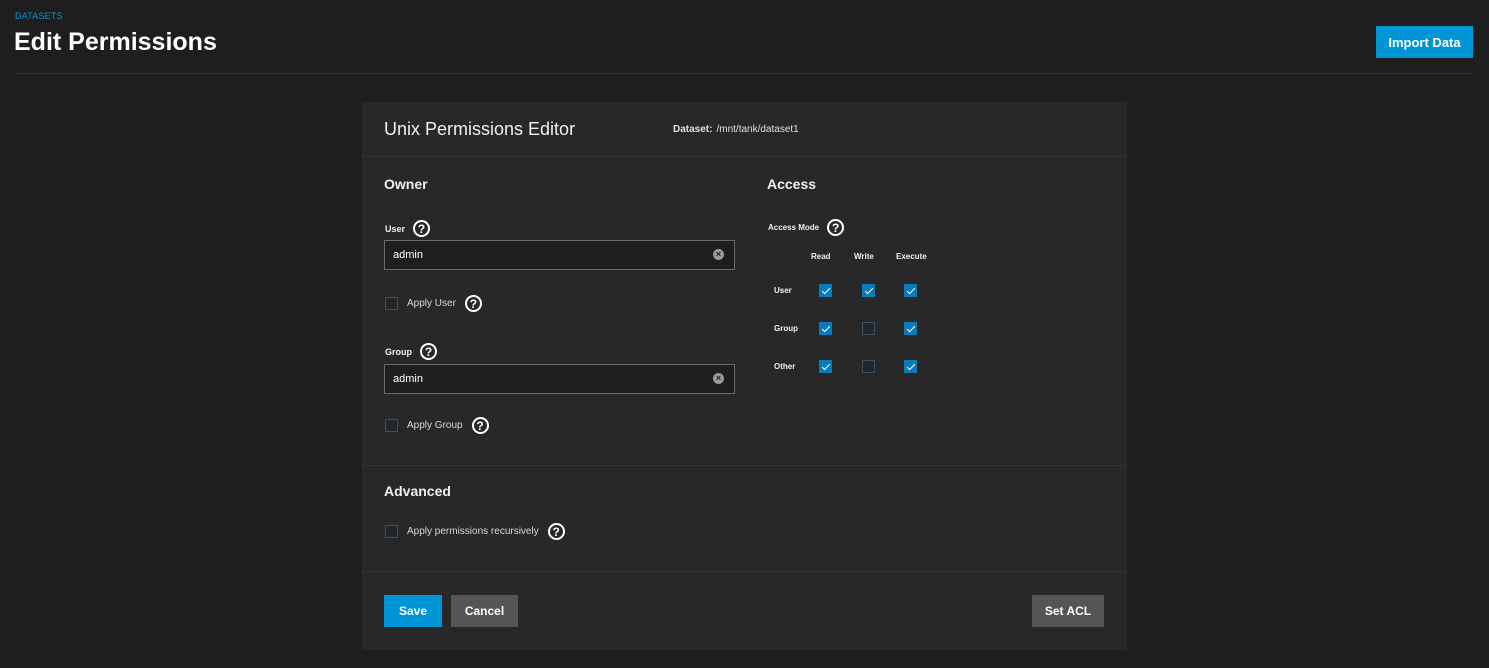 The height and width of the screenshot is (668, 1489). I want to click on user-field-label: User ?, so click(408, 228).